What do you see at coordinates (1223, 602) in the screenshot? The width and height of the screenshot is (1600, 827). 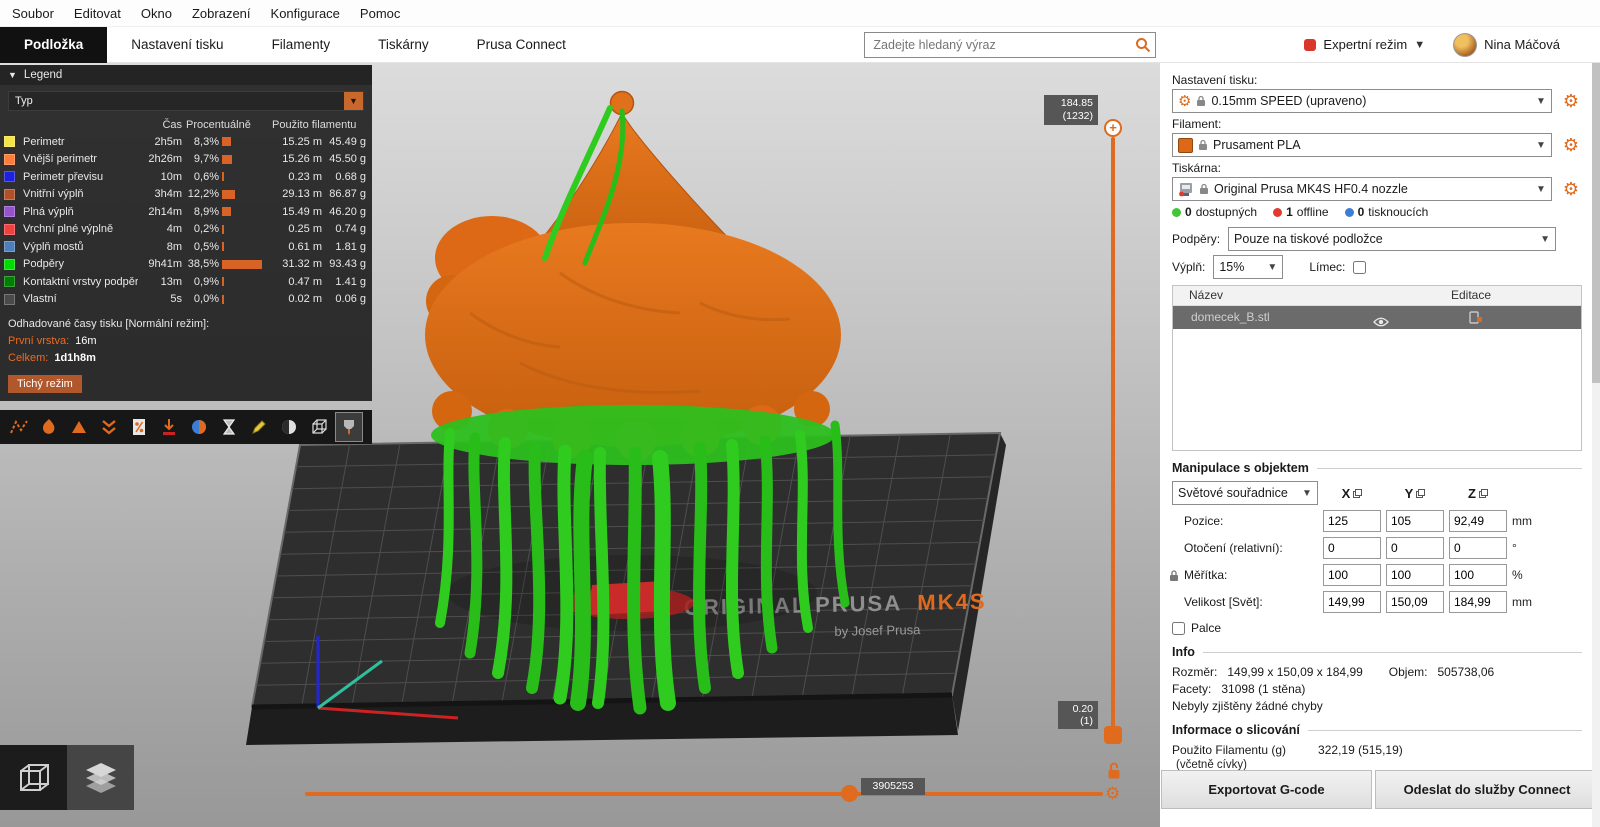 I see `size-label: Velikost [Svět]:` at bounding box center [1223, 602].